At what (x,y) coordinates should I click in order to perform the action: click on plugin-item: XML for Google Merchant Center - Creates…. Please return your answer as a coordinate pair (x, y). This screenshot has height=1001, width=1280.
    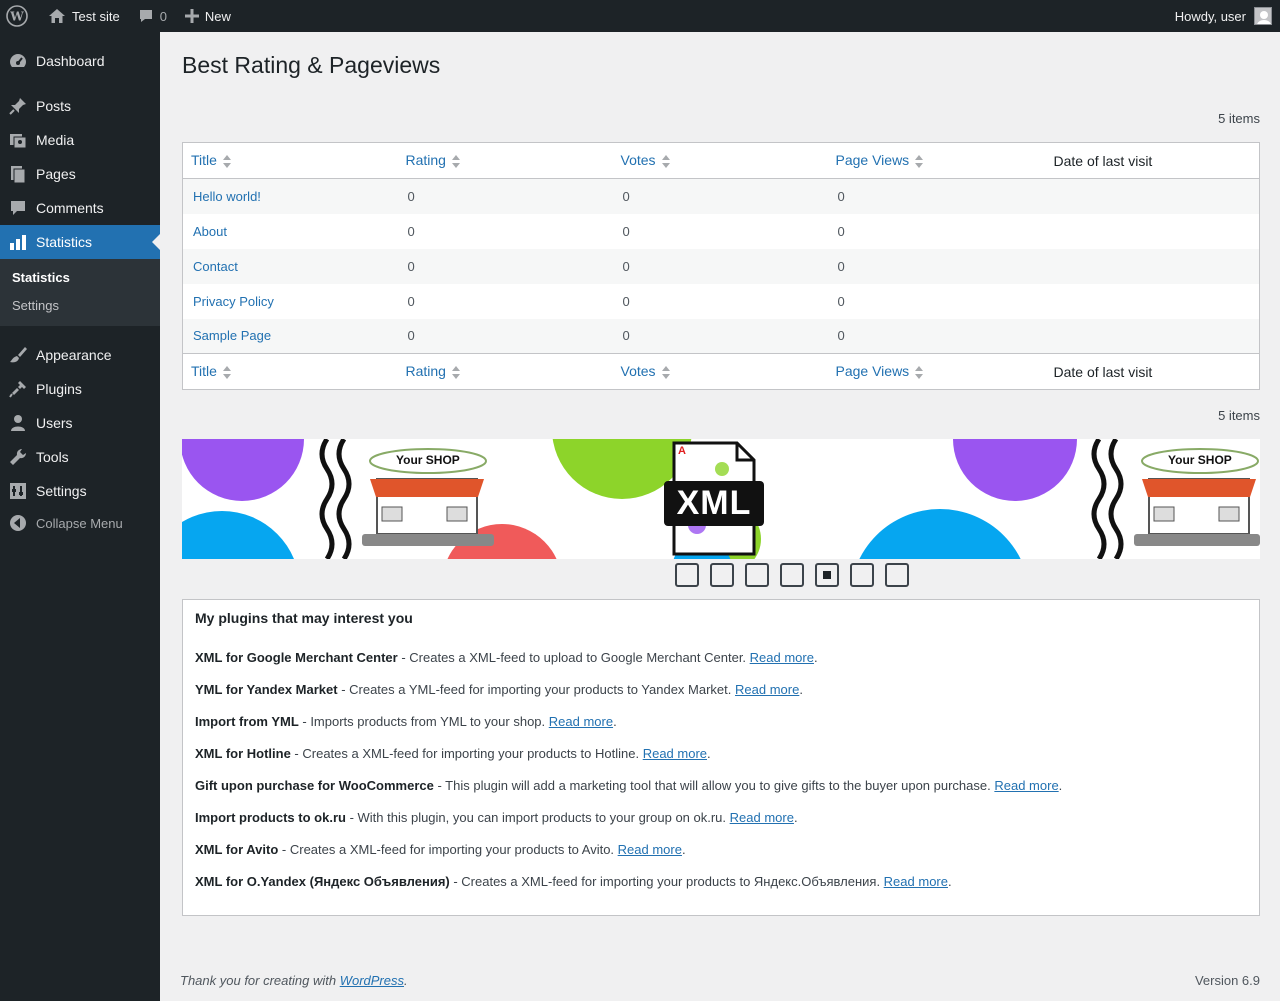
    Looking at the image, I should click on (506, 657).